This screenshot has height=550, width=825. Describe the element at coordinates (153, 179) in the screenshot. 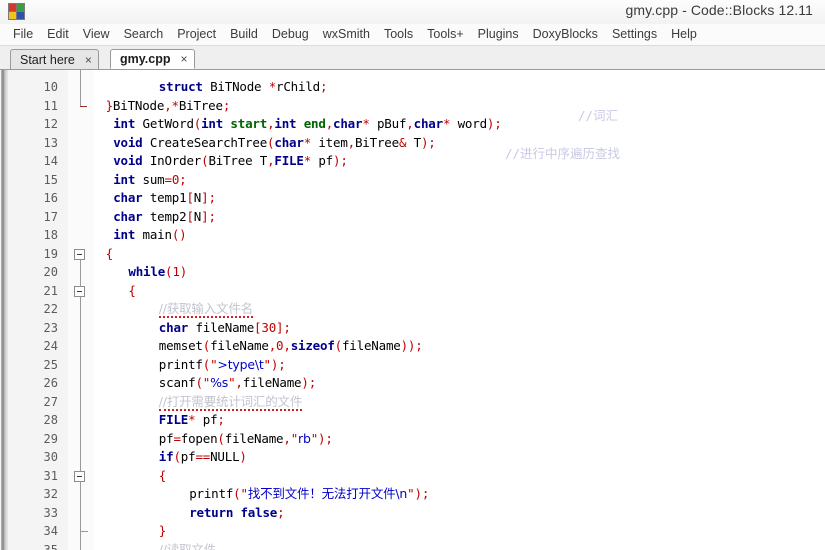

I see `code-identifier: sum` at that location.